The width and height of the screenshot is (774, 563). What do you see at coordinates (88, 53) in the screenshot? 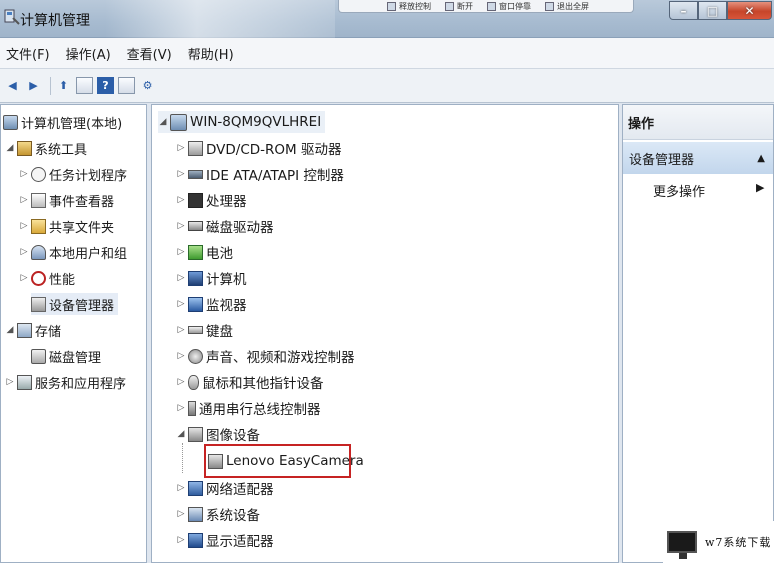
I see `menu-action: 操作(A)` at bounding box center [88, 53].